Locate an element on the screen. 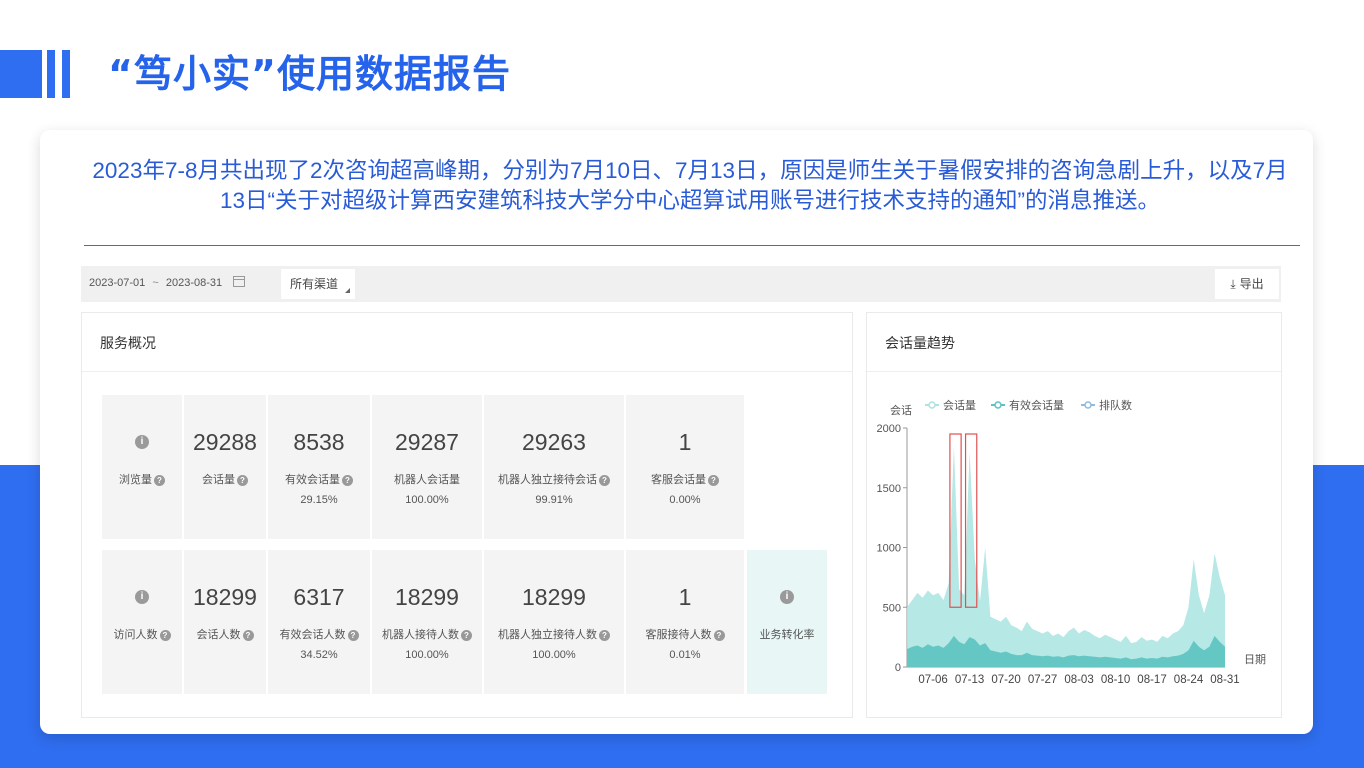 This screenshot has width=1364, height=768. stat-value: 29287 is located at coordinates (427, 442).